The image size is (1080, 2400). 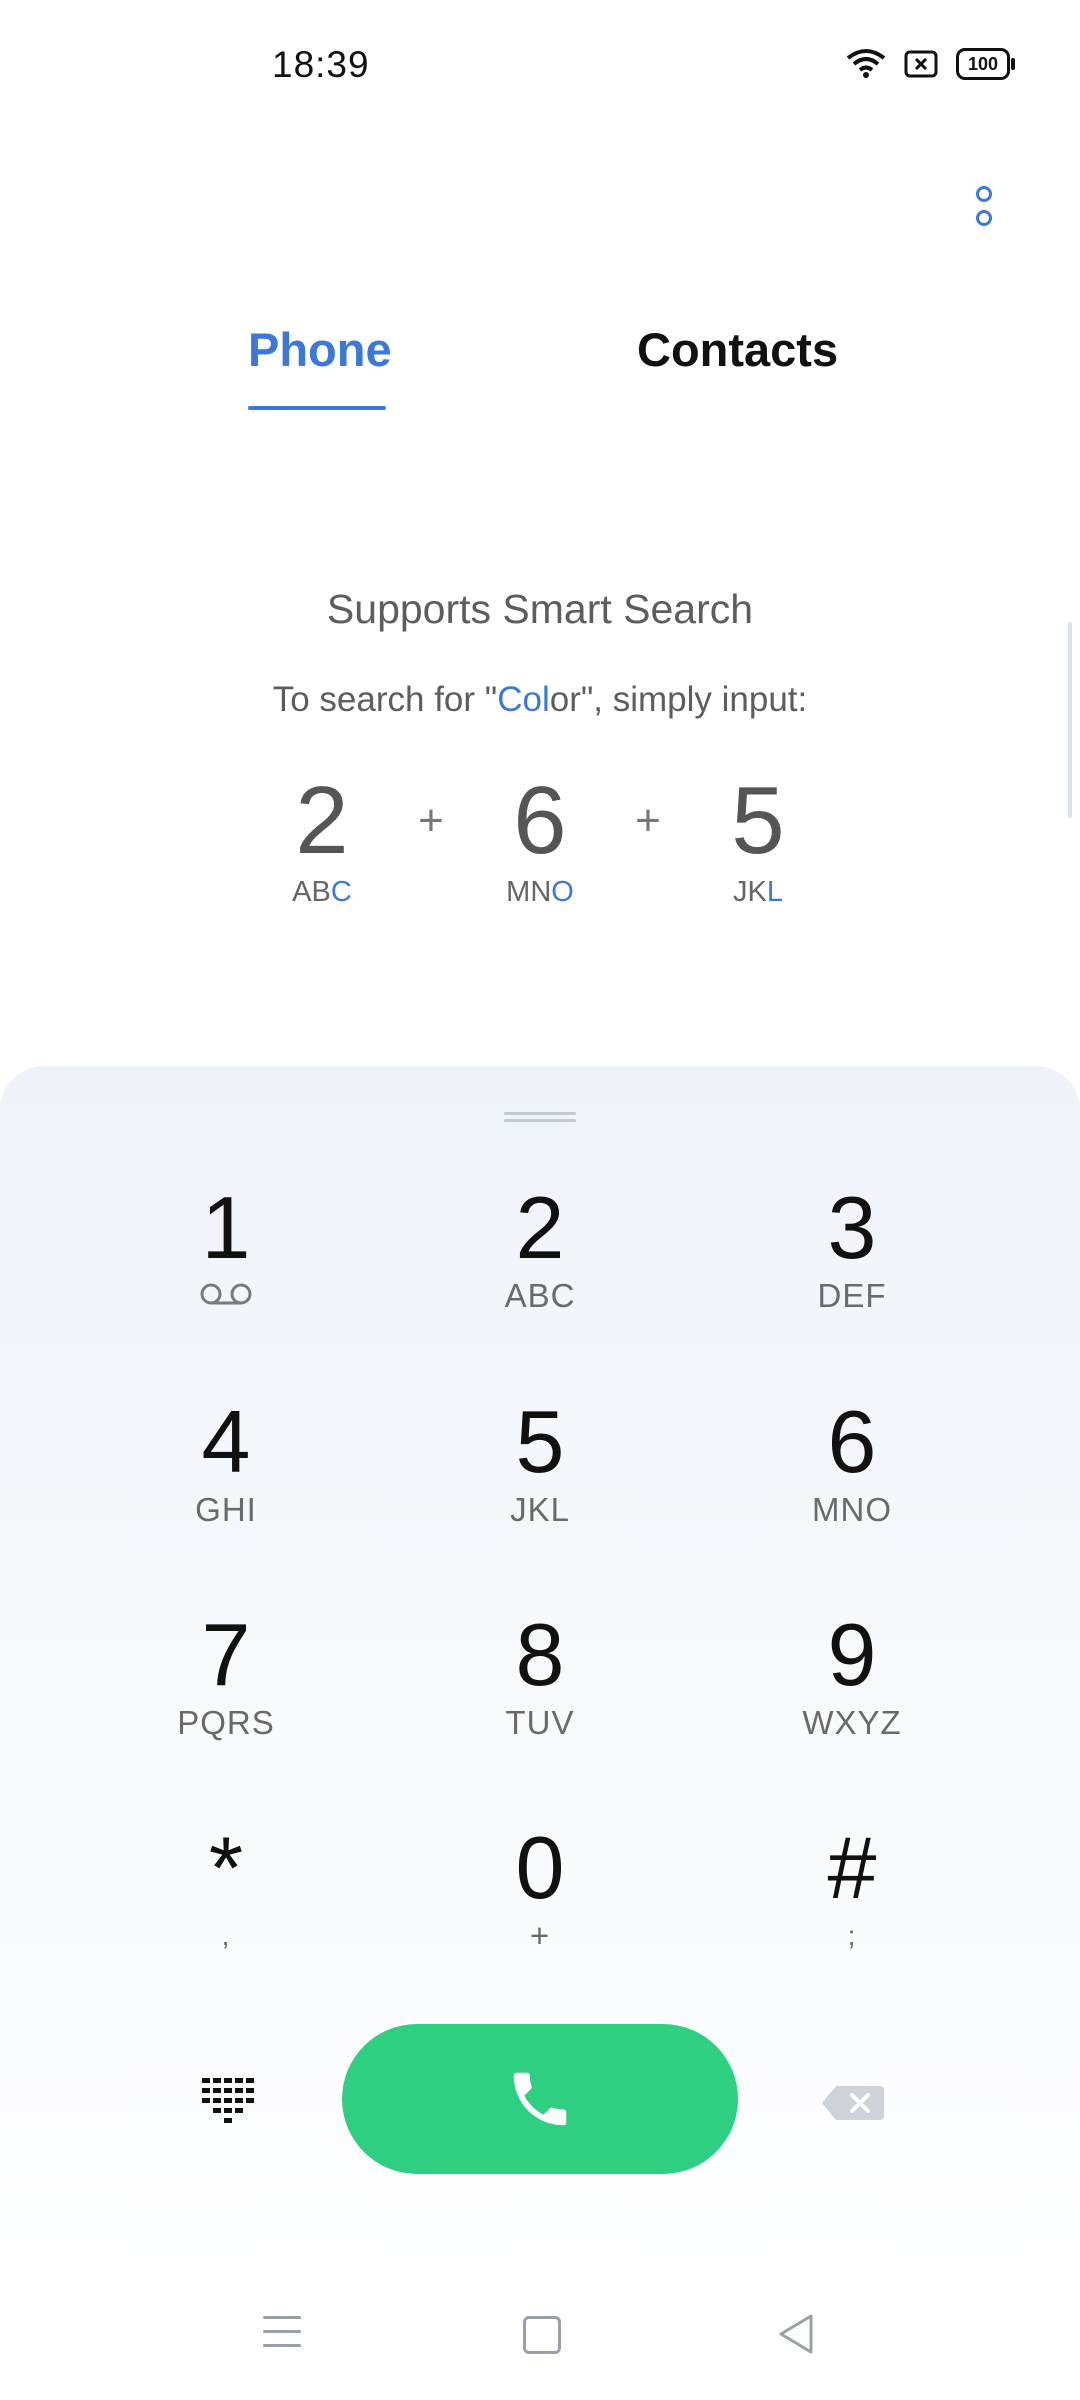 I want to click on tab-phone: Phone, so click(x=320, y=349).